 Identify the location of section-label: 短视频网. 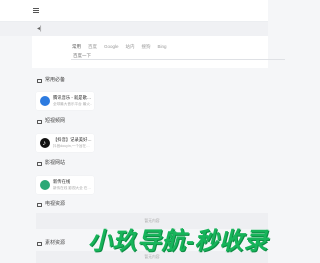
(55, 121).